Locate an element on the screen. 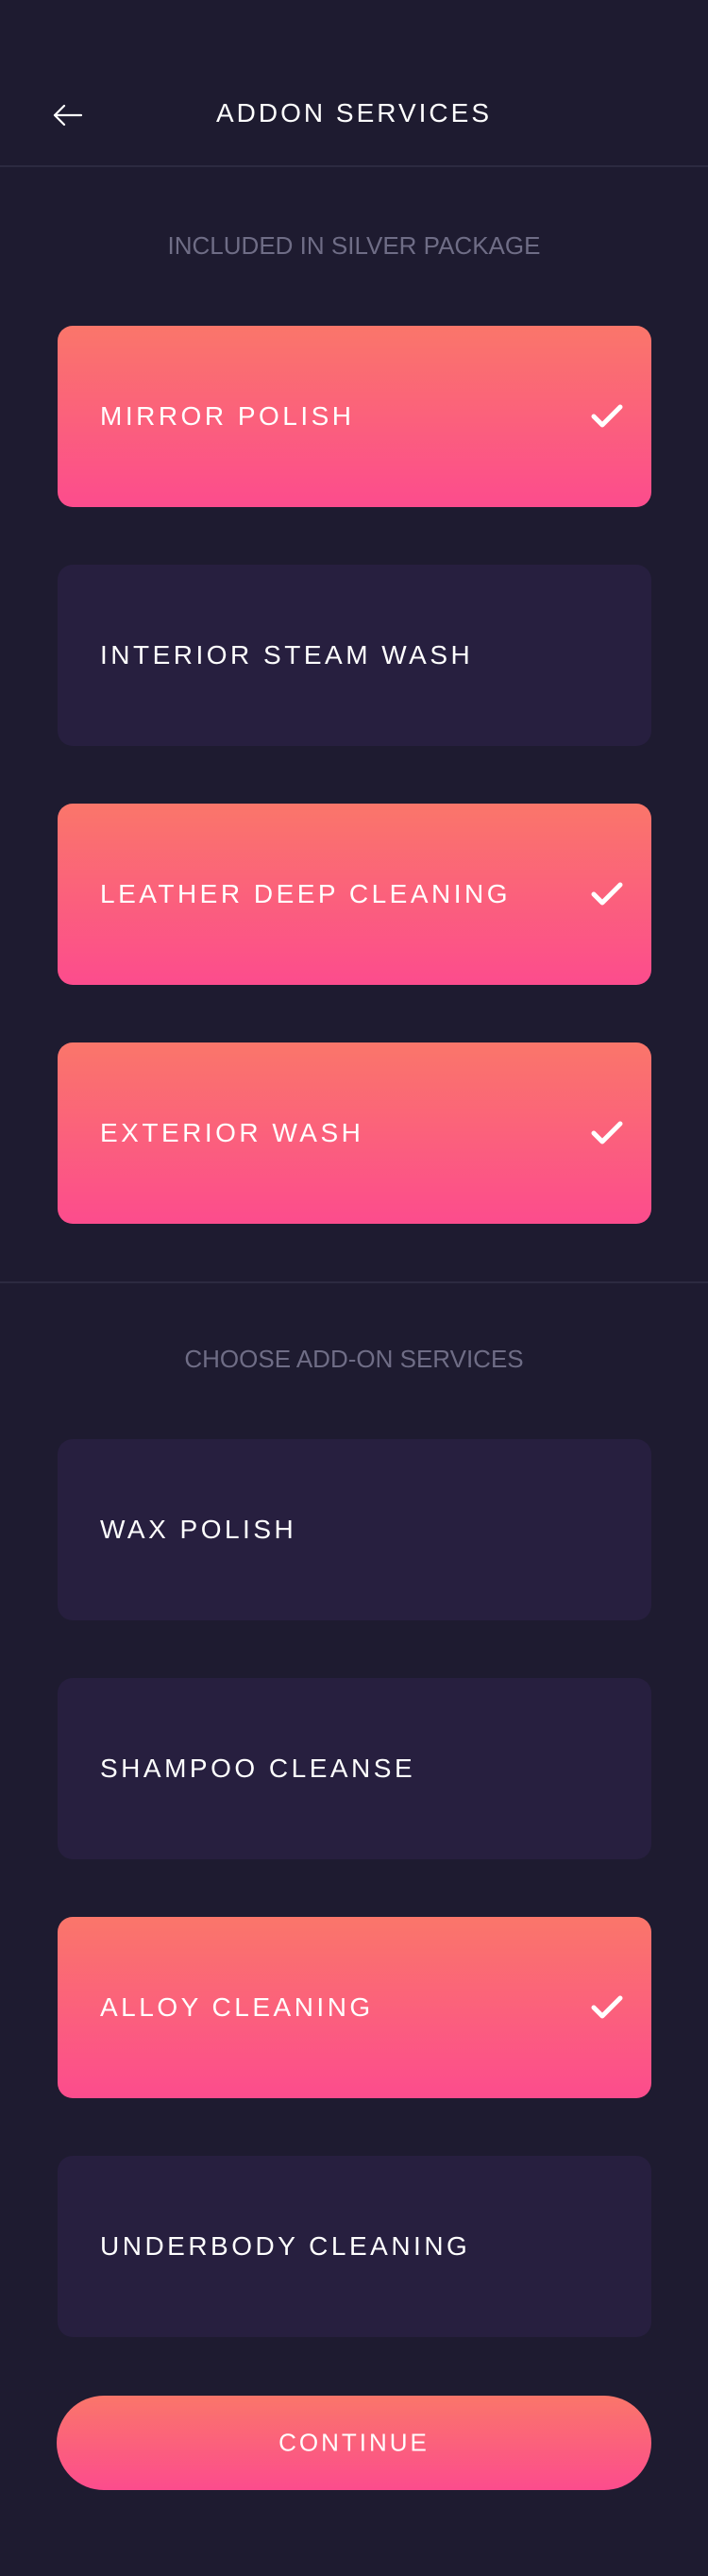 The width and height of the screenshot is (708, 2576). included-section-label: INCLUDED IN SILVER PACKAGE is located at coordinates (354, 245).